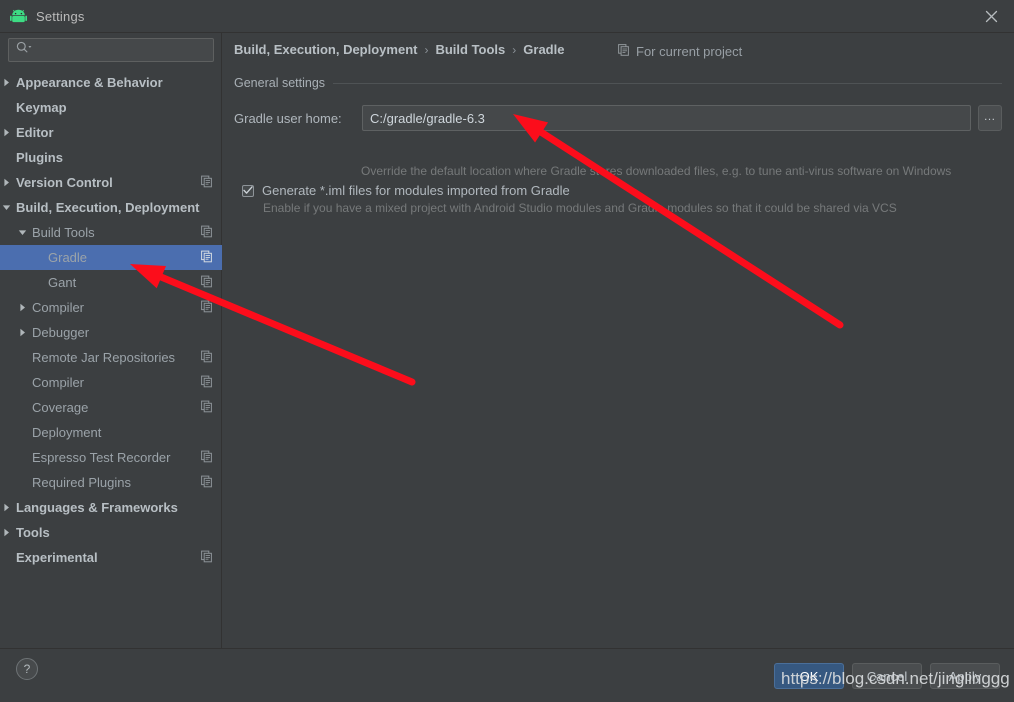  I want to click on sidebar-item-label: Gant, so click(62, 282).